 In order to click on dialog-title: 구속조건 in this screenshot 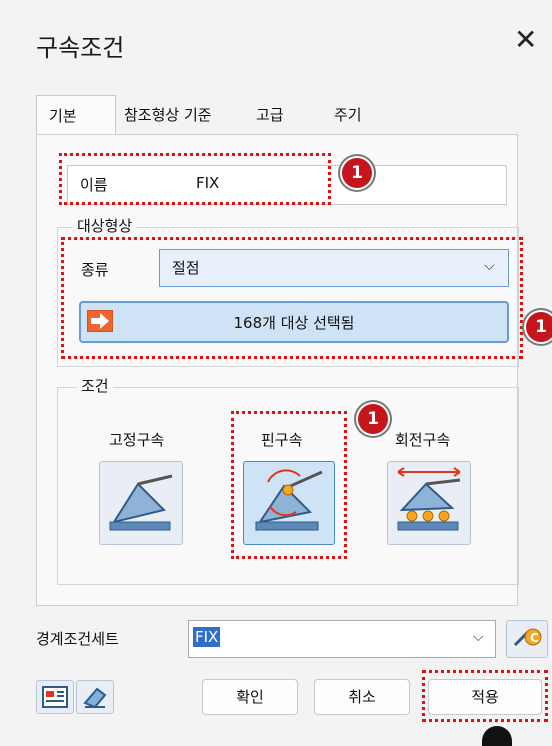, I will do `click(80, 48)`.